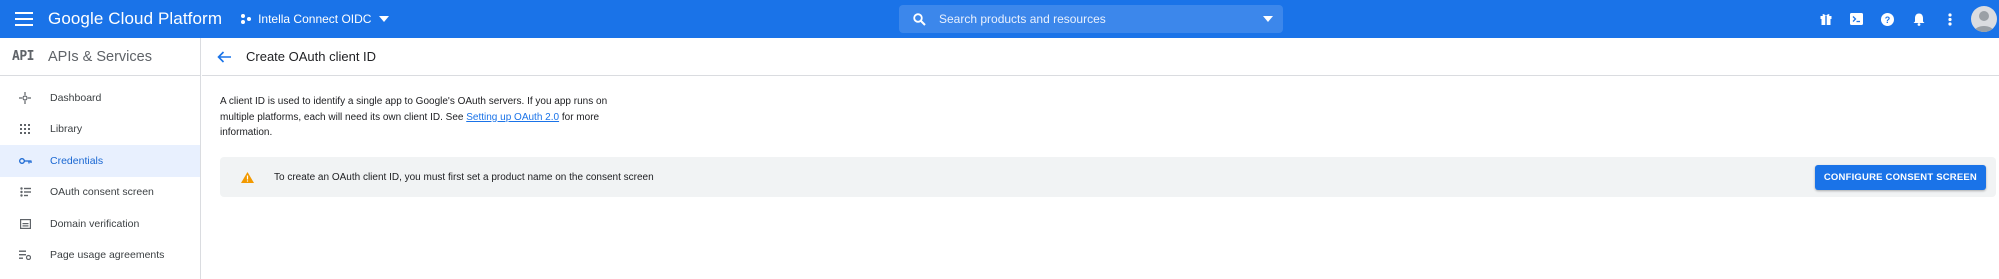 This screenshot has height=279, width=1999. Describe the element at coordinates (1984, 19) in the screenshot. I see `account-icon` at that location.